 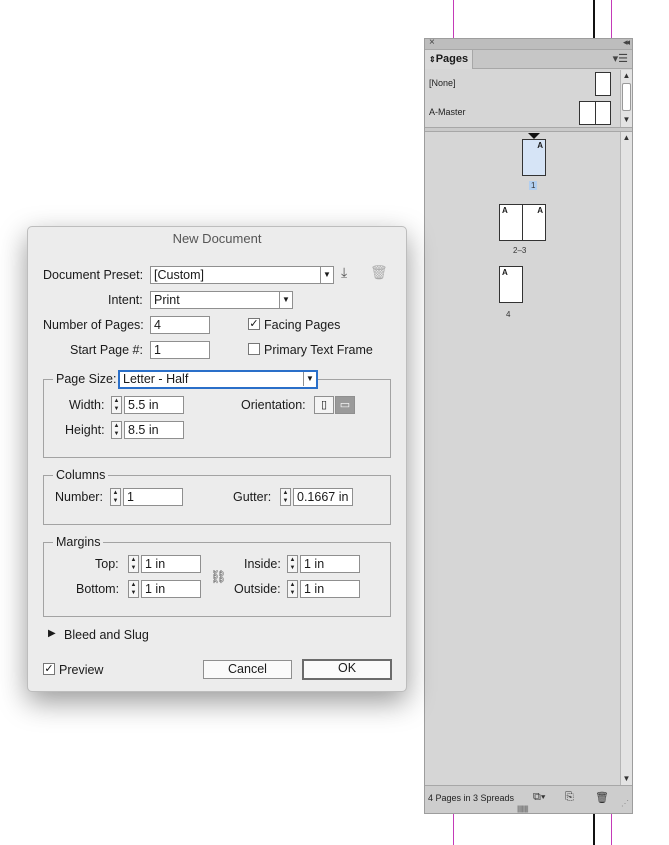 What do you see at coordinates (602, 797) in the screenshot?
I see `trash-icon: 🗑` at bounding box center [602, 797].